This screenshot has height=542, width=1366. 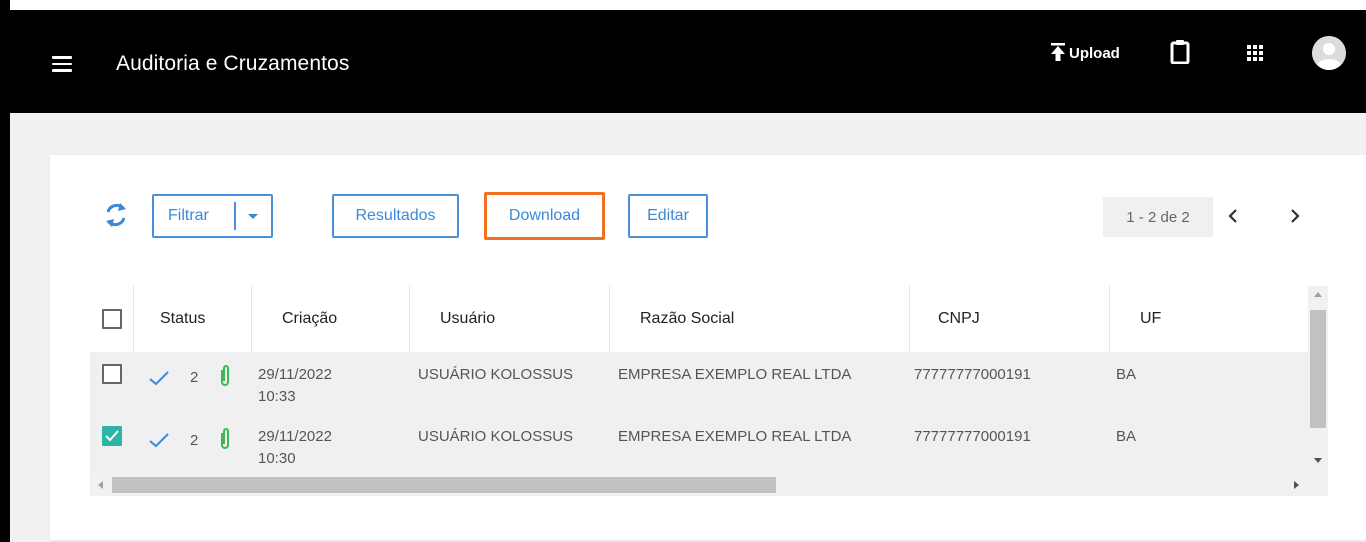 I want to click on upload-button: Upload, so click(x=1085, y=52).